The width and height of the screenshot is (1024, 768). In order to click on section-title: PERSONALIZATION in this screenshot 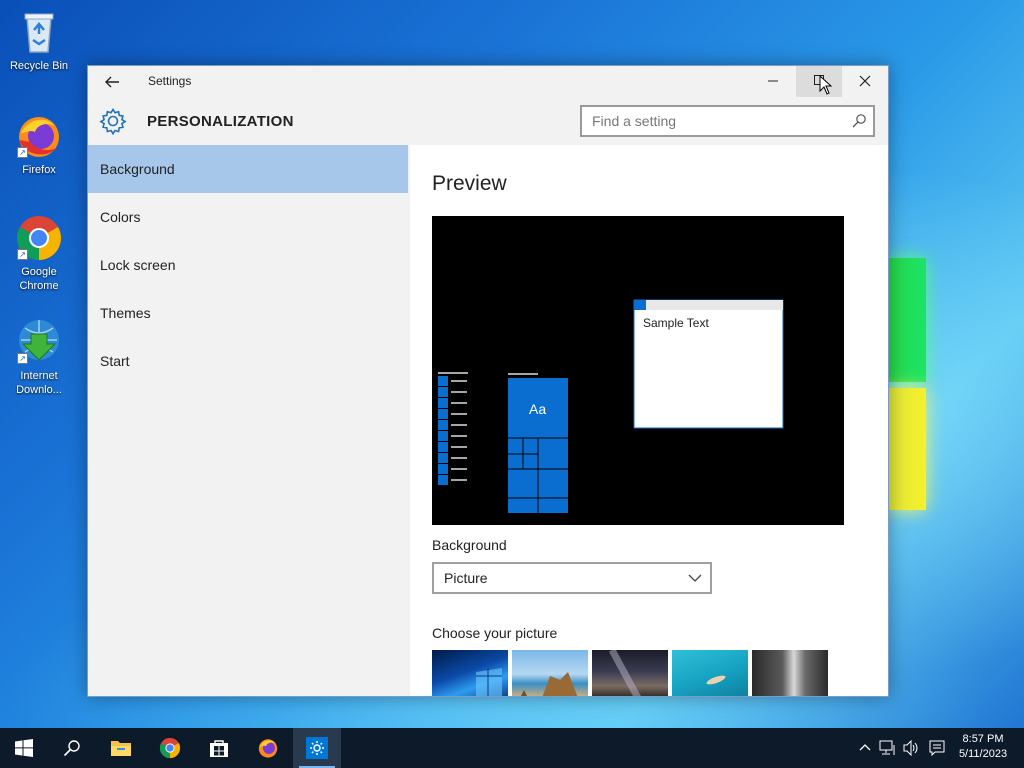, I will do `click(220, 121)`.